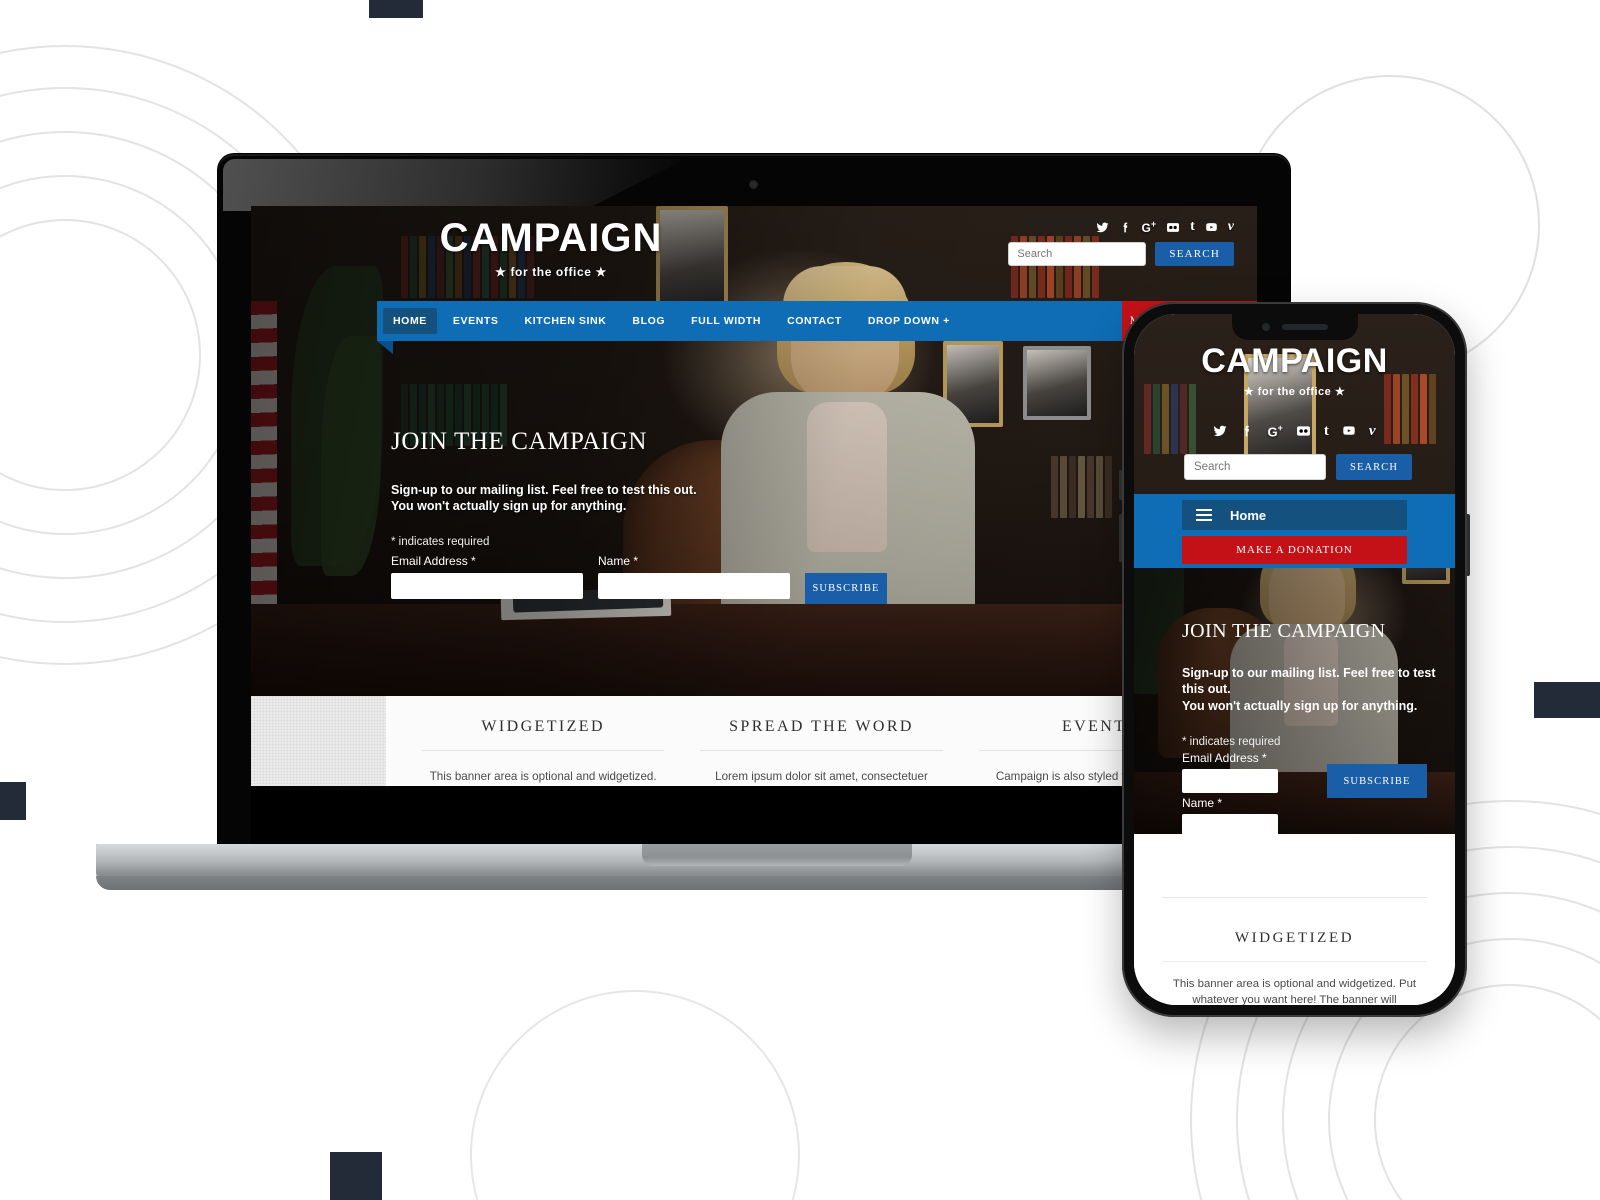 This screenshot has height=1200, width=1600. Describe the element at coordinates (1077, 254) in the screenshot. I see `search-input` at that location.